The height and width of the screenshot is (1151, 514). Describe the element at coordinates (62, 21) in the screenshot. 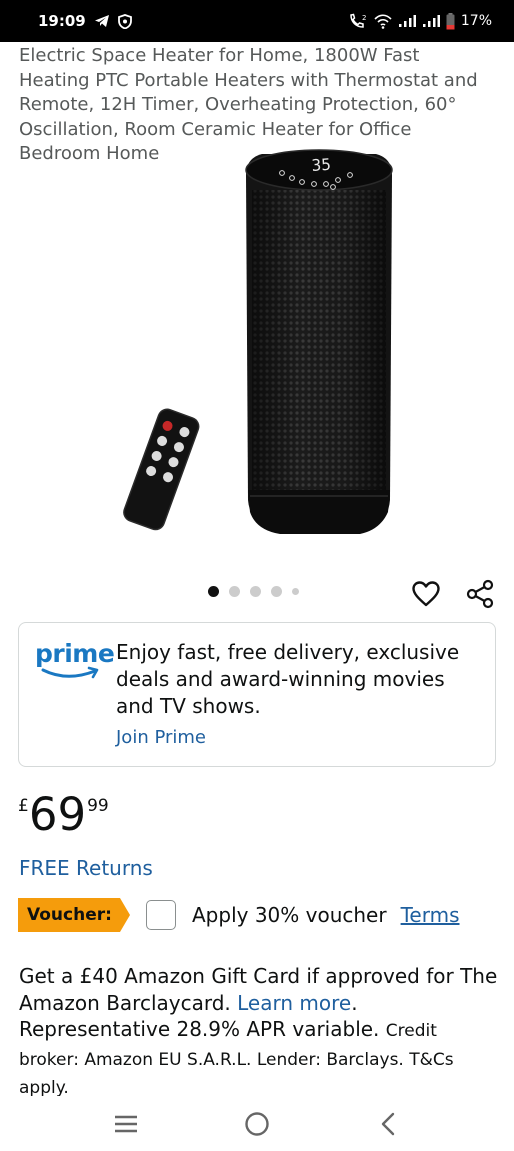

I see `status-time: 19:09` at that location.